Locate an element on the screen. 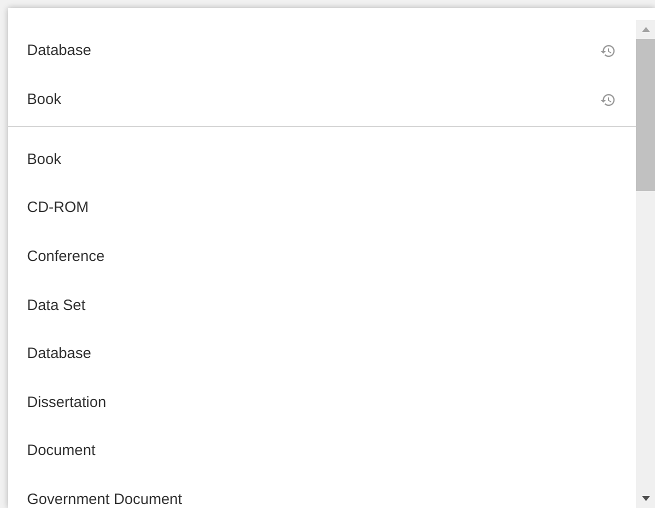  scroll-thumb is located at coordinates (645, 115).